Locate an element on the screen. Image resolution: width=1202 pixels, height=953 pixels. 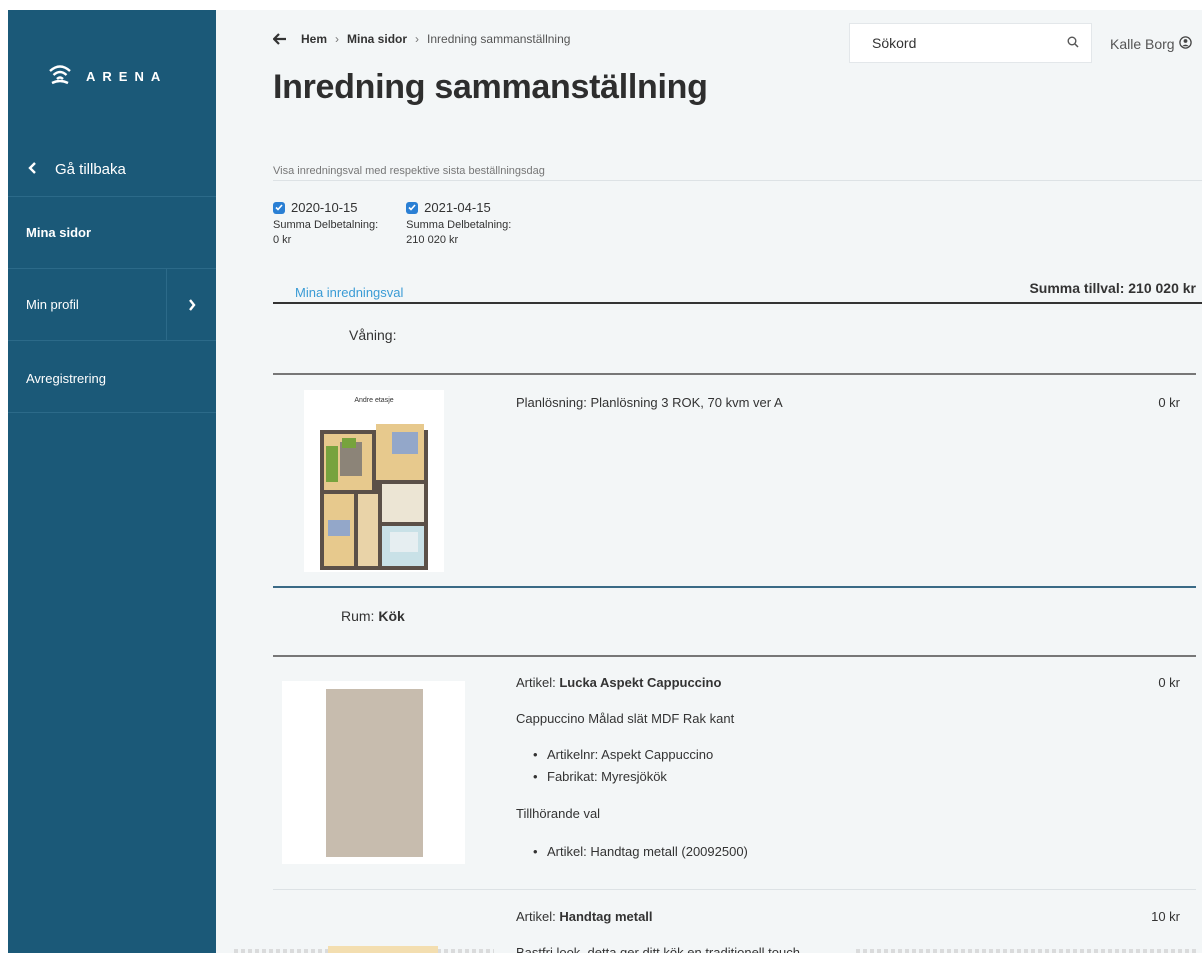
floorplan-image: Andre etasje is located at coordinates (374, 481).